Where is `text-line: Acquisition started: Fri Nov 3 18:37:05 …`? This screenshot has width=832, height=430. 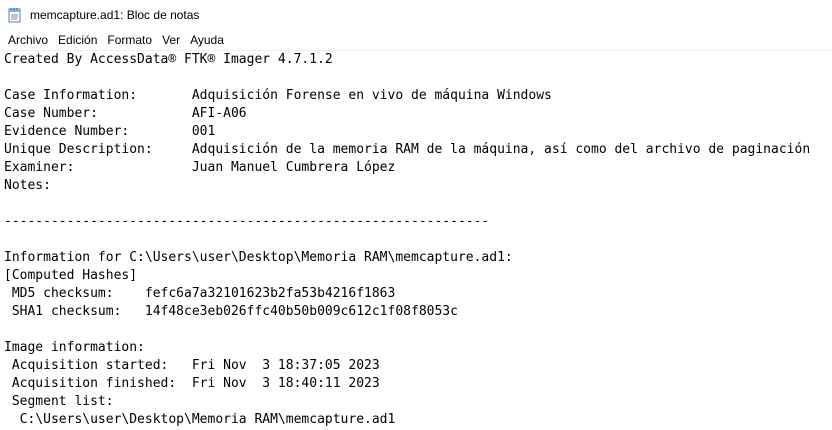 text-line: Acquisition started: Fri Nov 3 18:37:05 … is located at coordinates (192, 365).